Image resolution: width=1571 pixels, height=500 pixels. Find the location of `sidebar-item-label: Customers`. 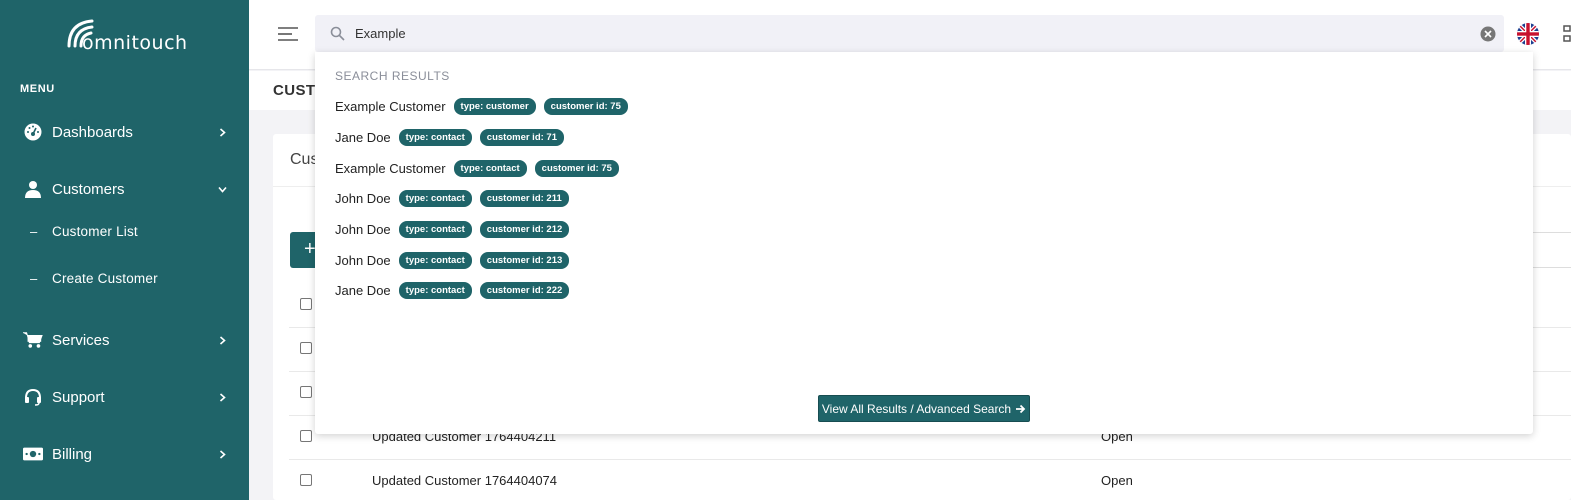

sidebar-item-label: Customers is located at coordinates (88, 189).